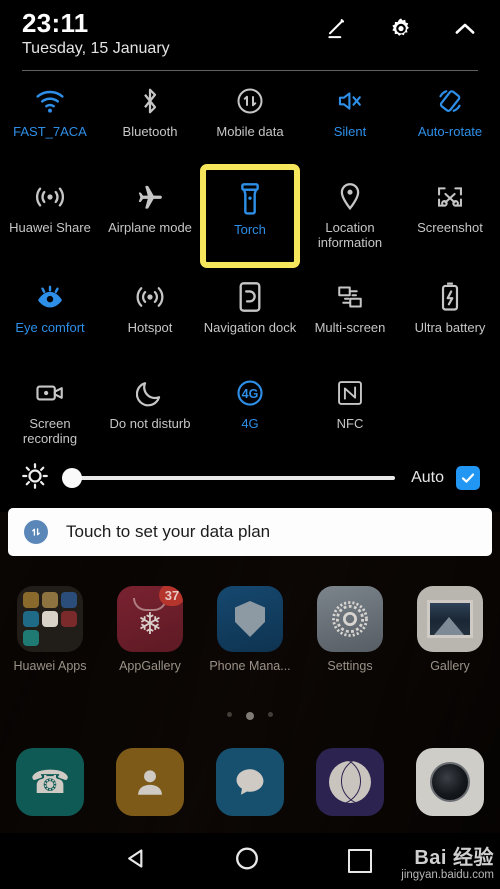 Image resolution: width=500 pixels, height=889 pixels. What do you see at coordinates (450, 131) in the screenshot?
I see `qs-label: Auto-rotate` at bounding box center [450, 131].